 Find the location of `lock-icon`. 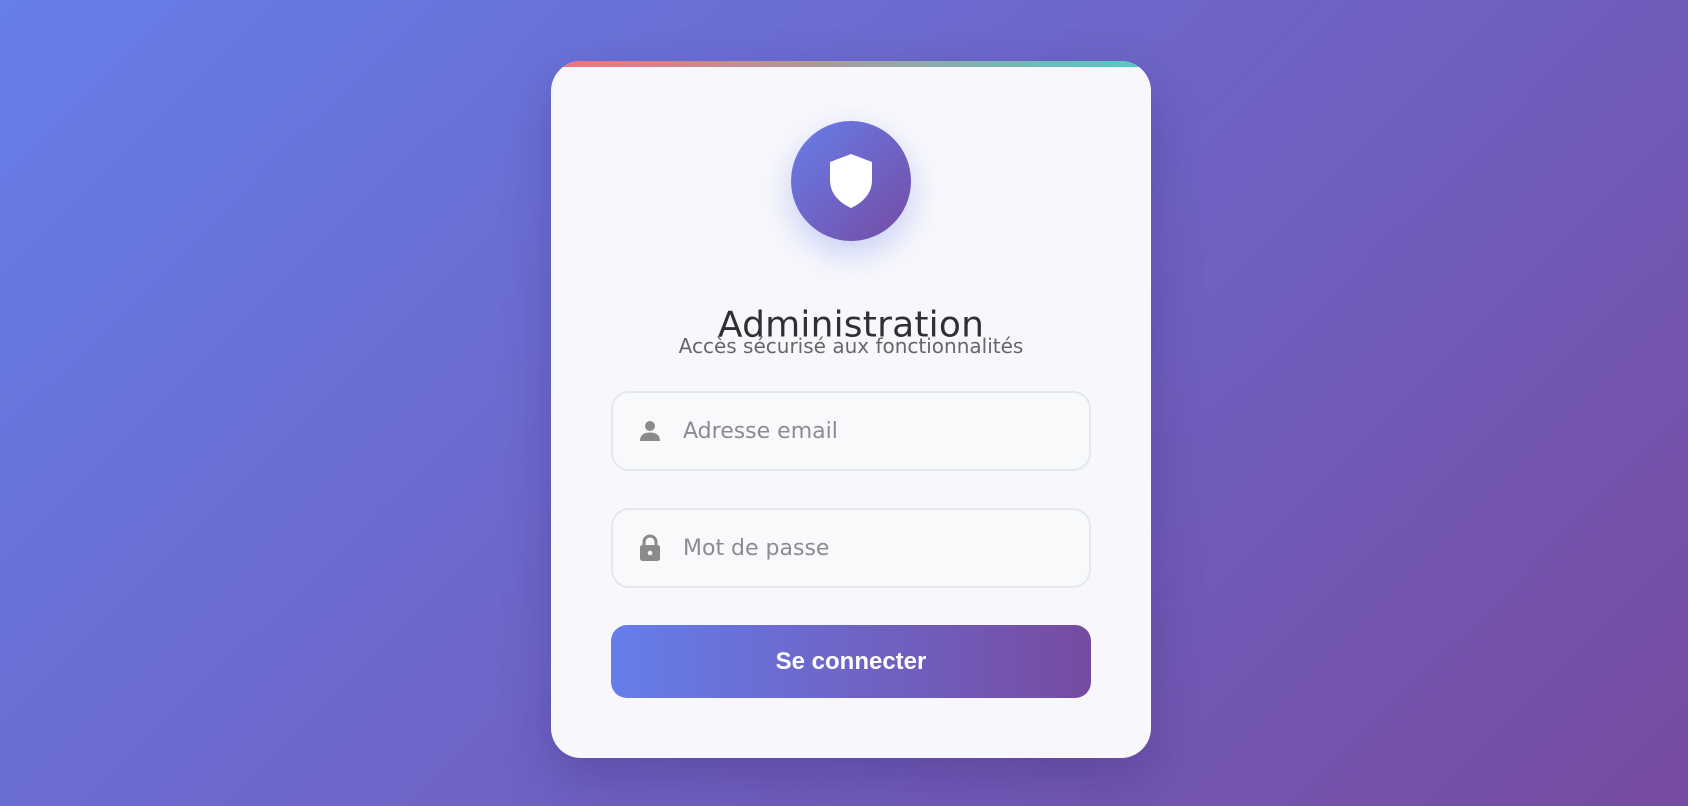

lock-icon is located at coordinates (650, 548).